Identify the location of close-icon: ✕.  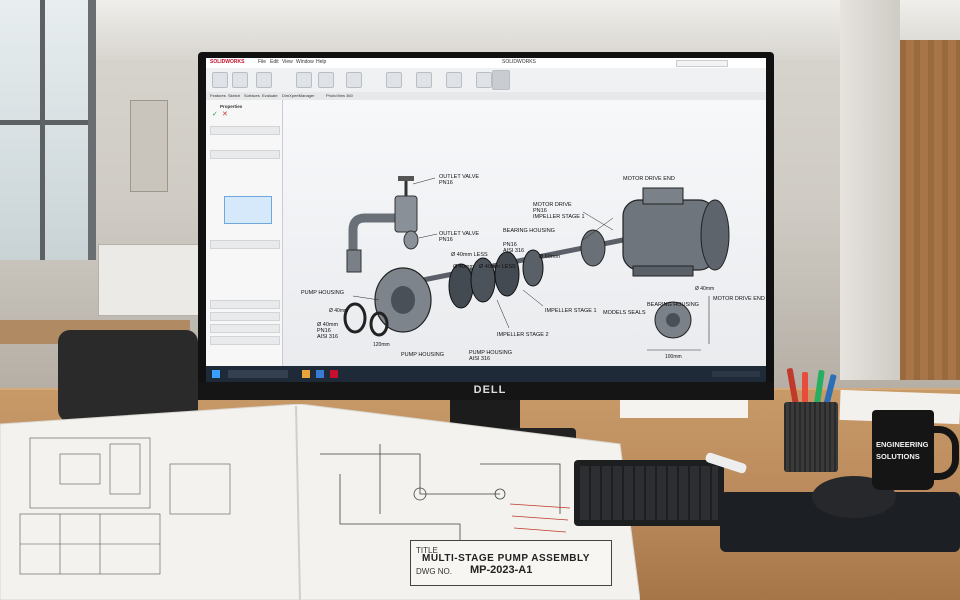
(226, 114).